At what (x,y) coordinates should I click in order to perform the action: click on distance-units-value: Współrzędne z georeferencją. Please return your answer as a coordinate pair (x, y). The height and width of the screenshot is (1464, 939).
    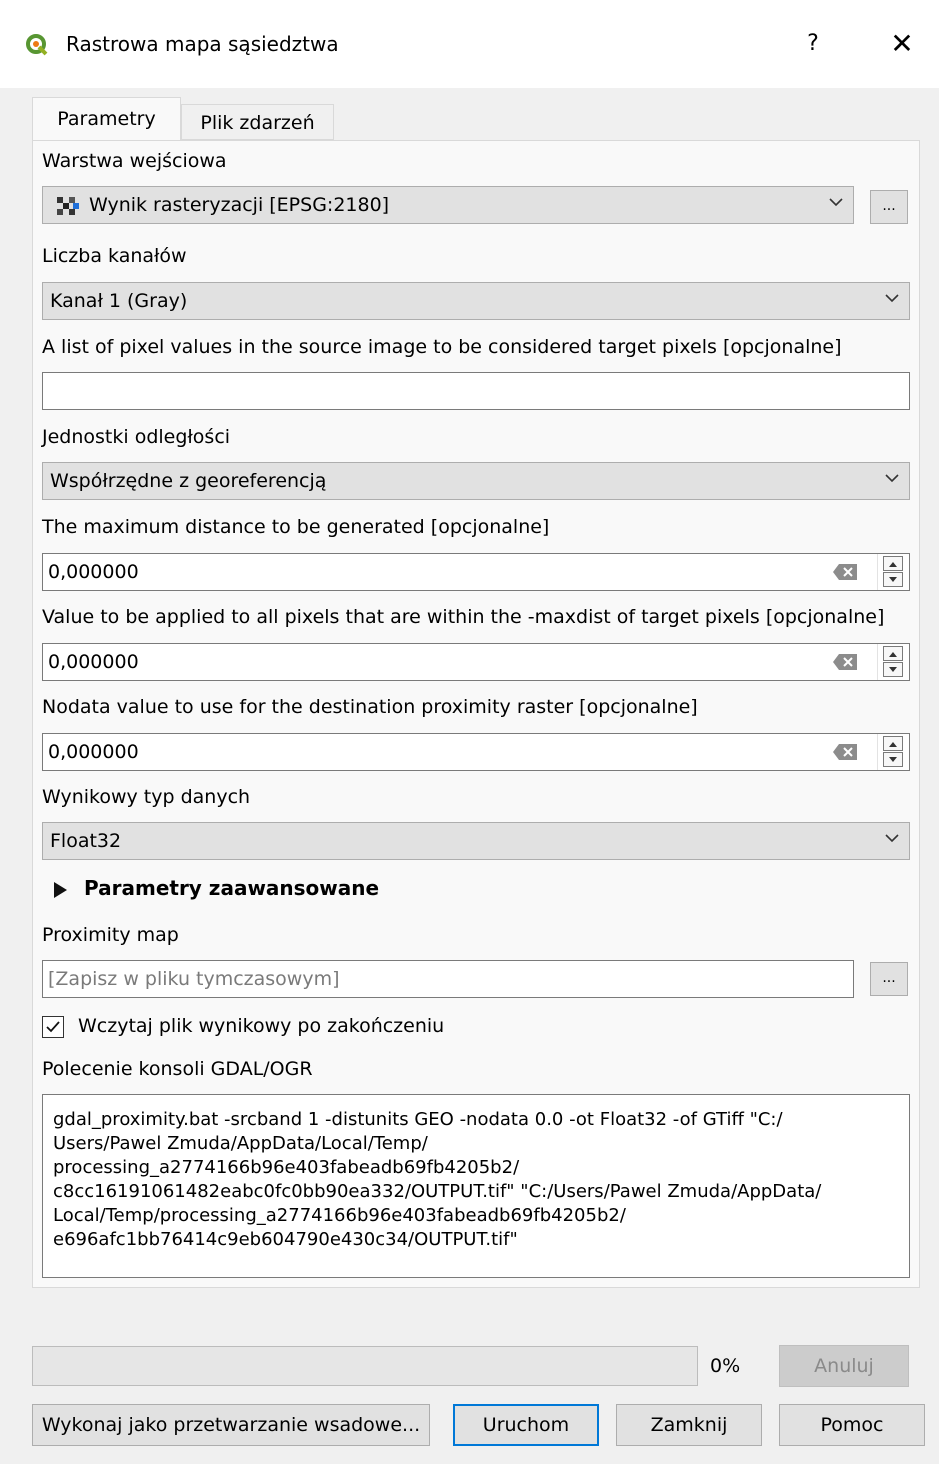
    Looking at the image, I should click on (188, 481).